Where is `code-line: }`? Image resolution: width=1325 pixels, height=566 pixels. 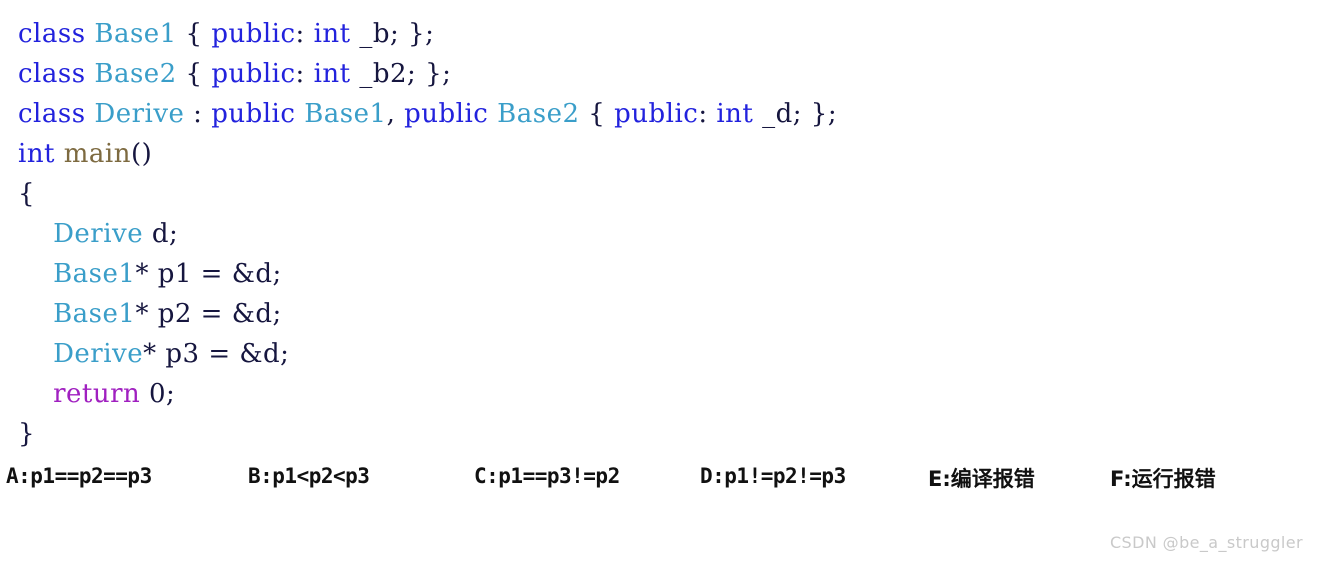 code-line: } is located at coordinates (662, 434).